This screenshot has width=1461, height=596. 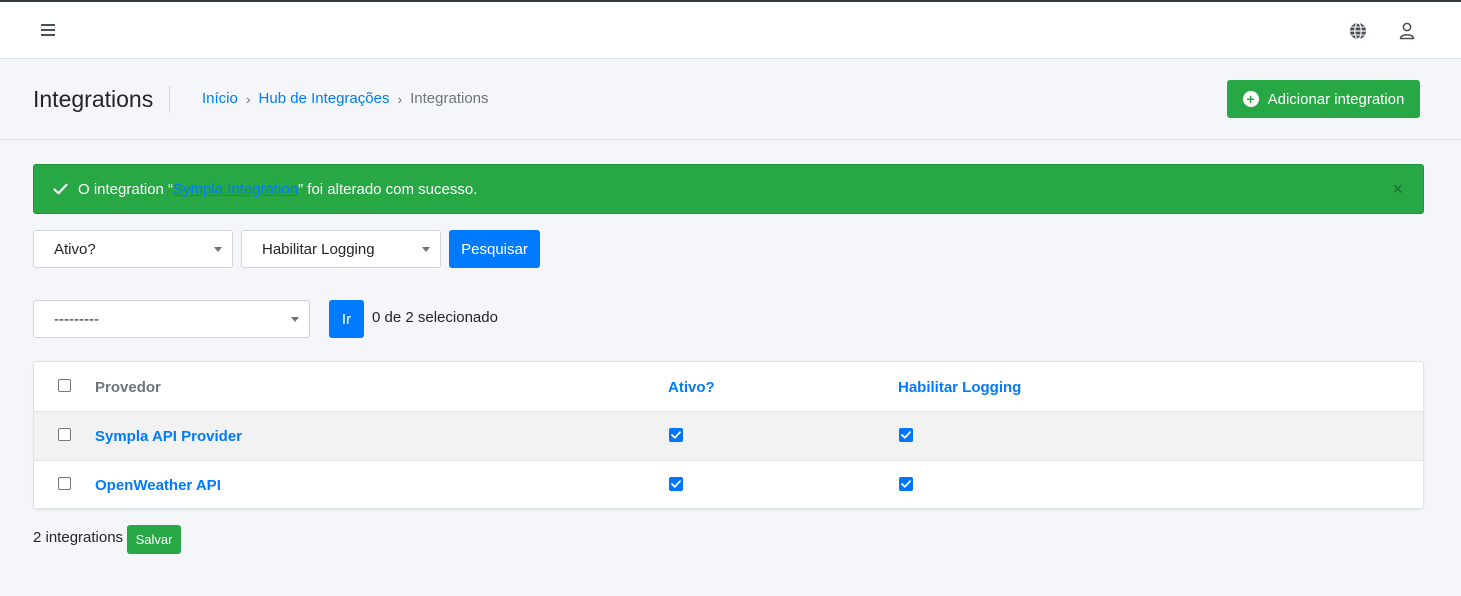 I want to click on alert-text-before: O integration “, so click(x=126, y=189).